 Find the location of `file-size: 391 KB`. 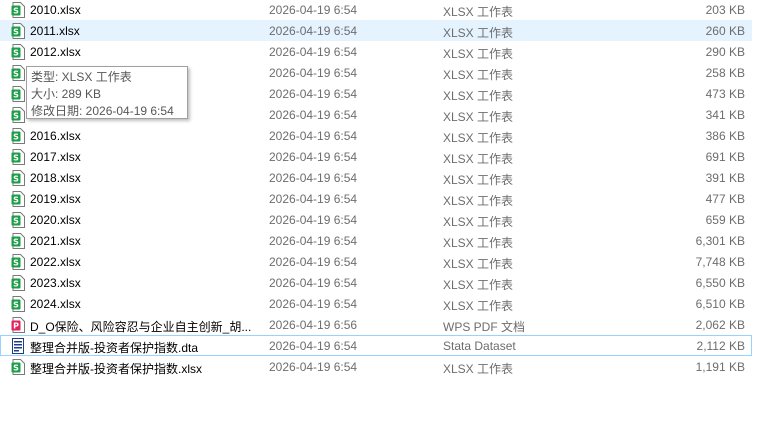

file-size: 391 KB is located at coordinates (725, 178).